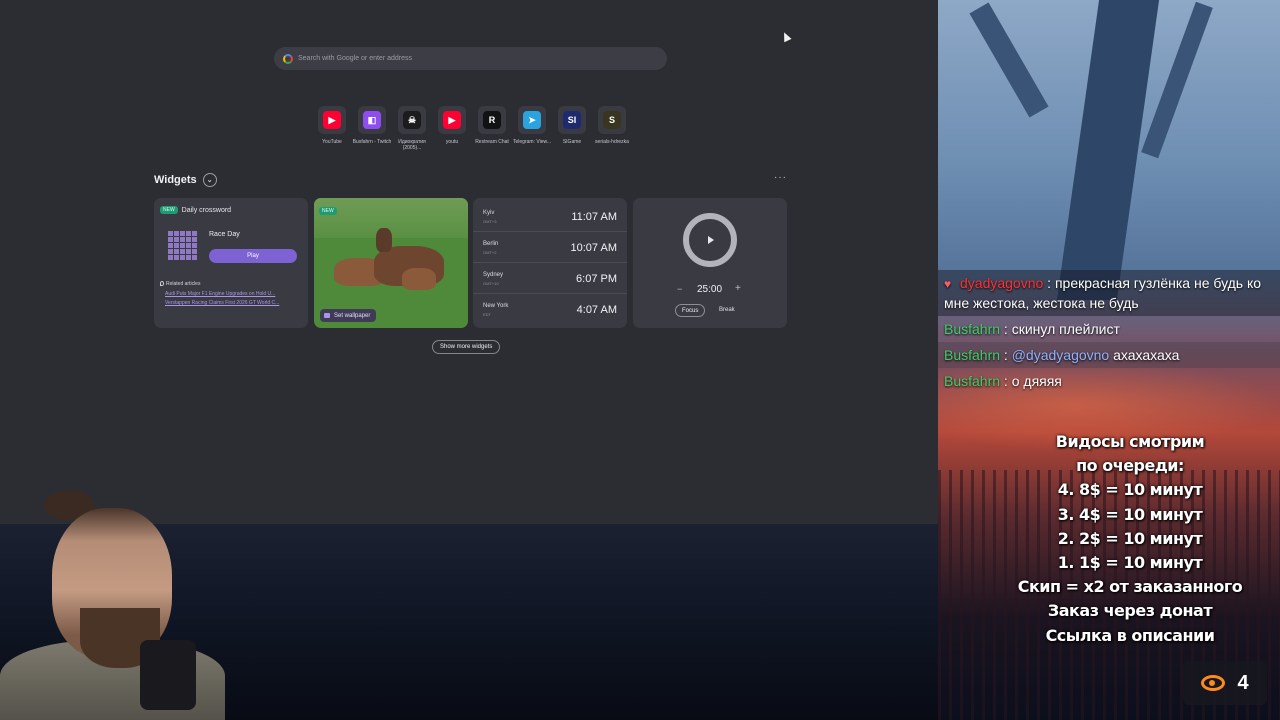 The width and height of the screenshot is (1280, 720). I want to click on chat-username: dyadyagovno, so click(1002, 283).